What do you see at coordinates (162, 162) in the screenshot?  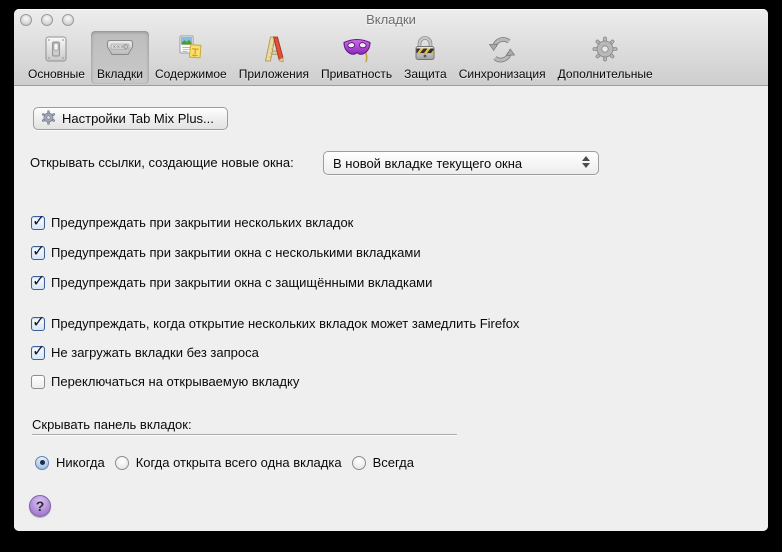 I see `open-links-label: Открывать ссылки, создающие новые окна:` at bounding box center [162, 162].